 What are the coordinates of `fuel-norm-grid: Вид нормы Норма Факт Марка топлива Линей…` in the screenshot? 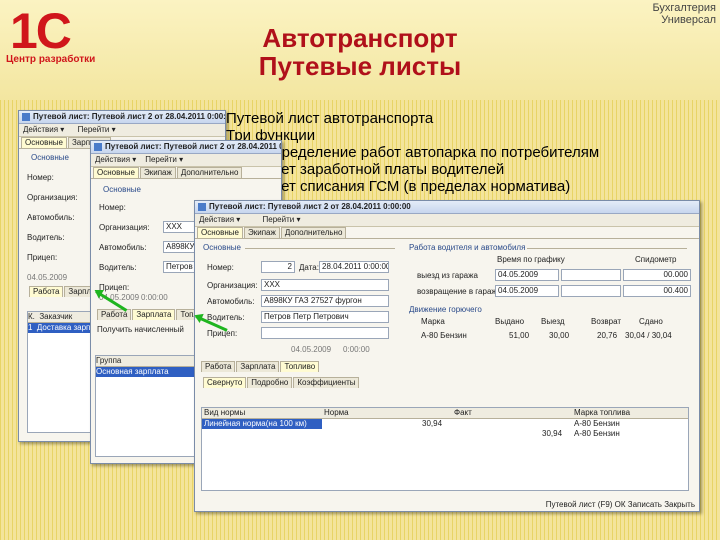 It's located at (445, 449).